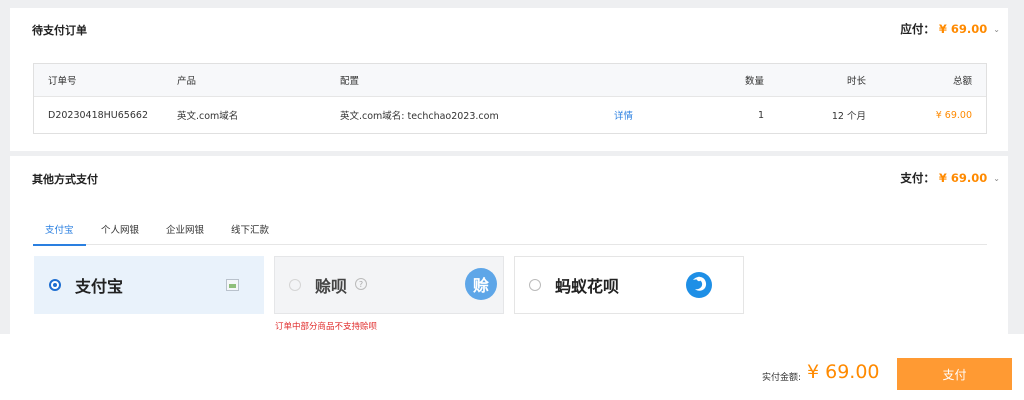  What do you see at coordinates (208, 116) in the screenshot?
I see `product-name: 英文.com域名` at bounding box center [208, 116].